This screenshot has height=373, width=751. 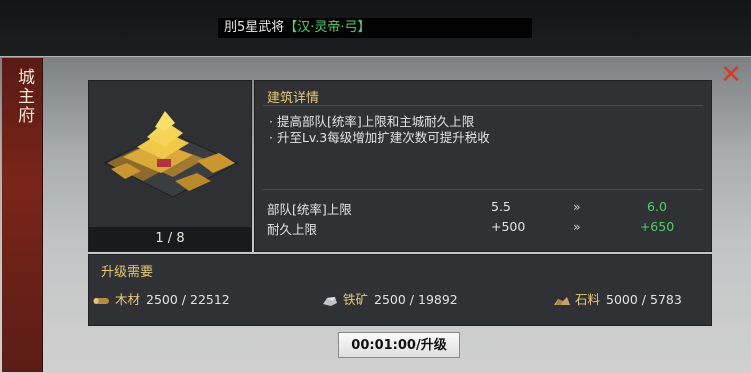 I want to click on description-line: · 升至Lv.3每级增加扩建次数可提升税收, so click(x=379, y=137).